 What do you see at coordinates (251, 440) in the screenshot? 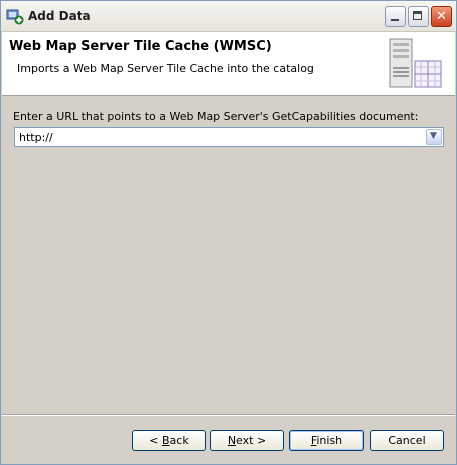
I see `next-label: ext >` at bounding box center [251, 440].